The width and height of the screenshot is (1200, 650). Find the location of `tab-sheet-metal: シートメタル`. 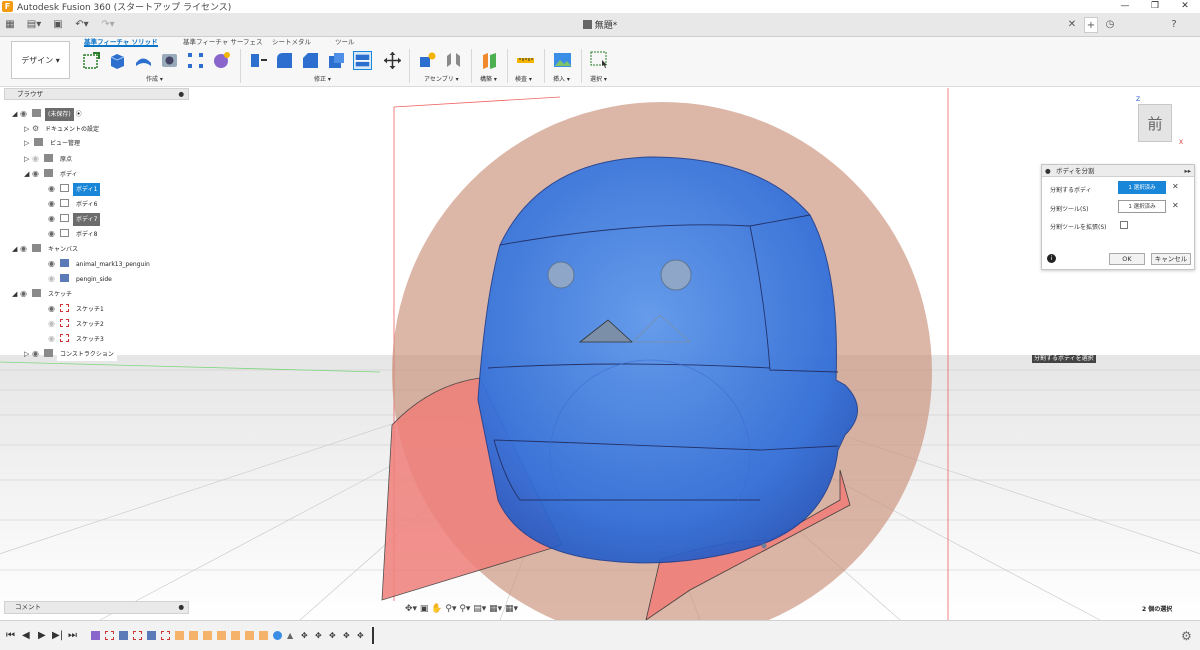

tab-sheet-metal: シートメタル is located at coordinates (291, 42).